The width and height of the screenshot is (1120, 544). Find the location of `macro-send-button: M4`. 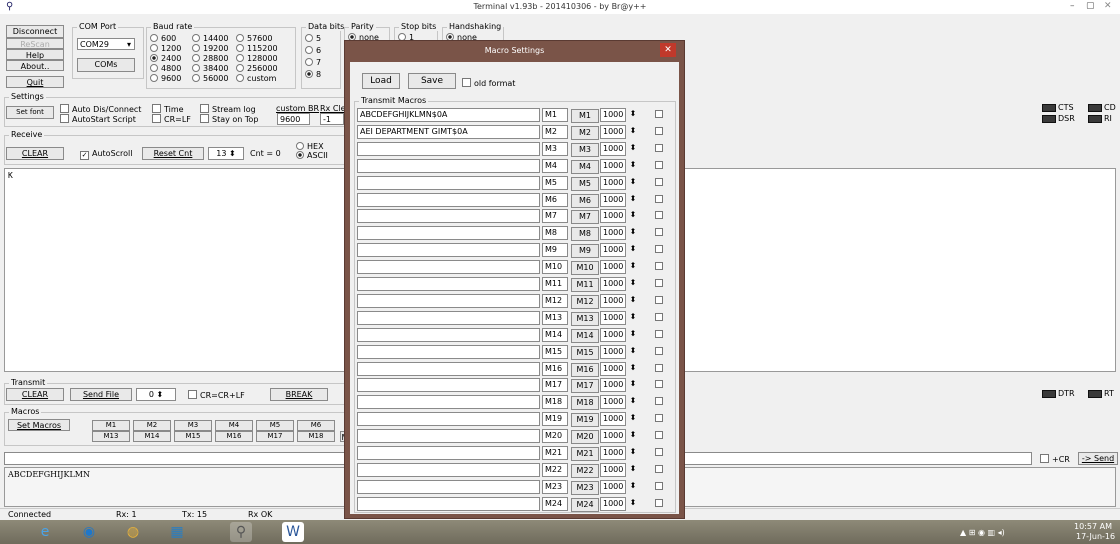

macro-send-button: M4 is located at coordinates (585, 166).